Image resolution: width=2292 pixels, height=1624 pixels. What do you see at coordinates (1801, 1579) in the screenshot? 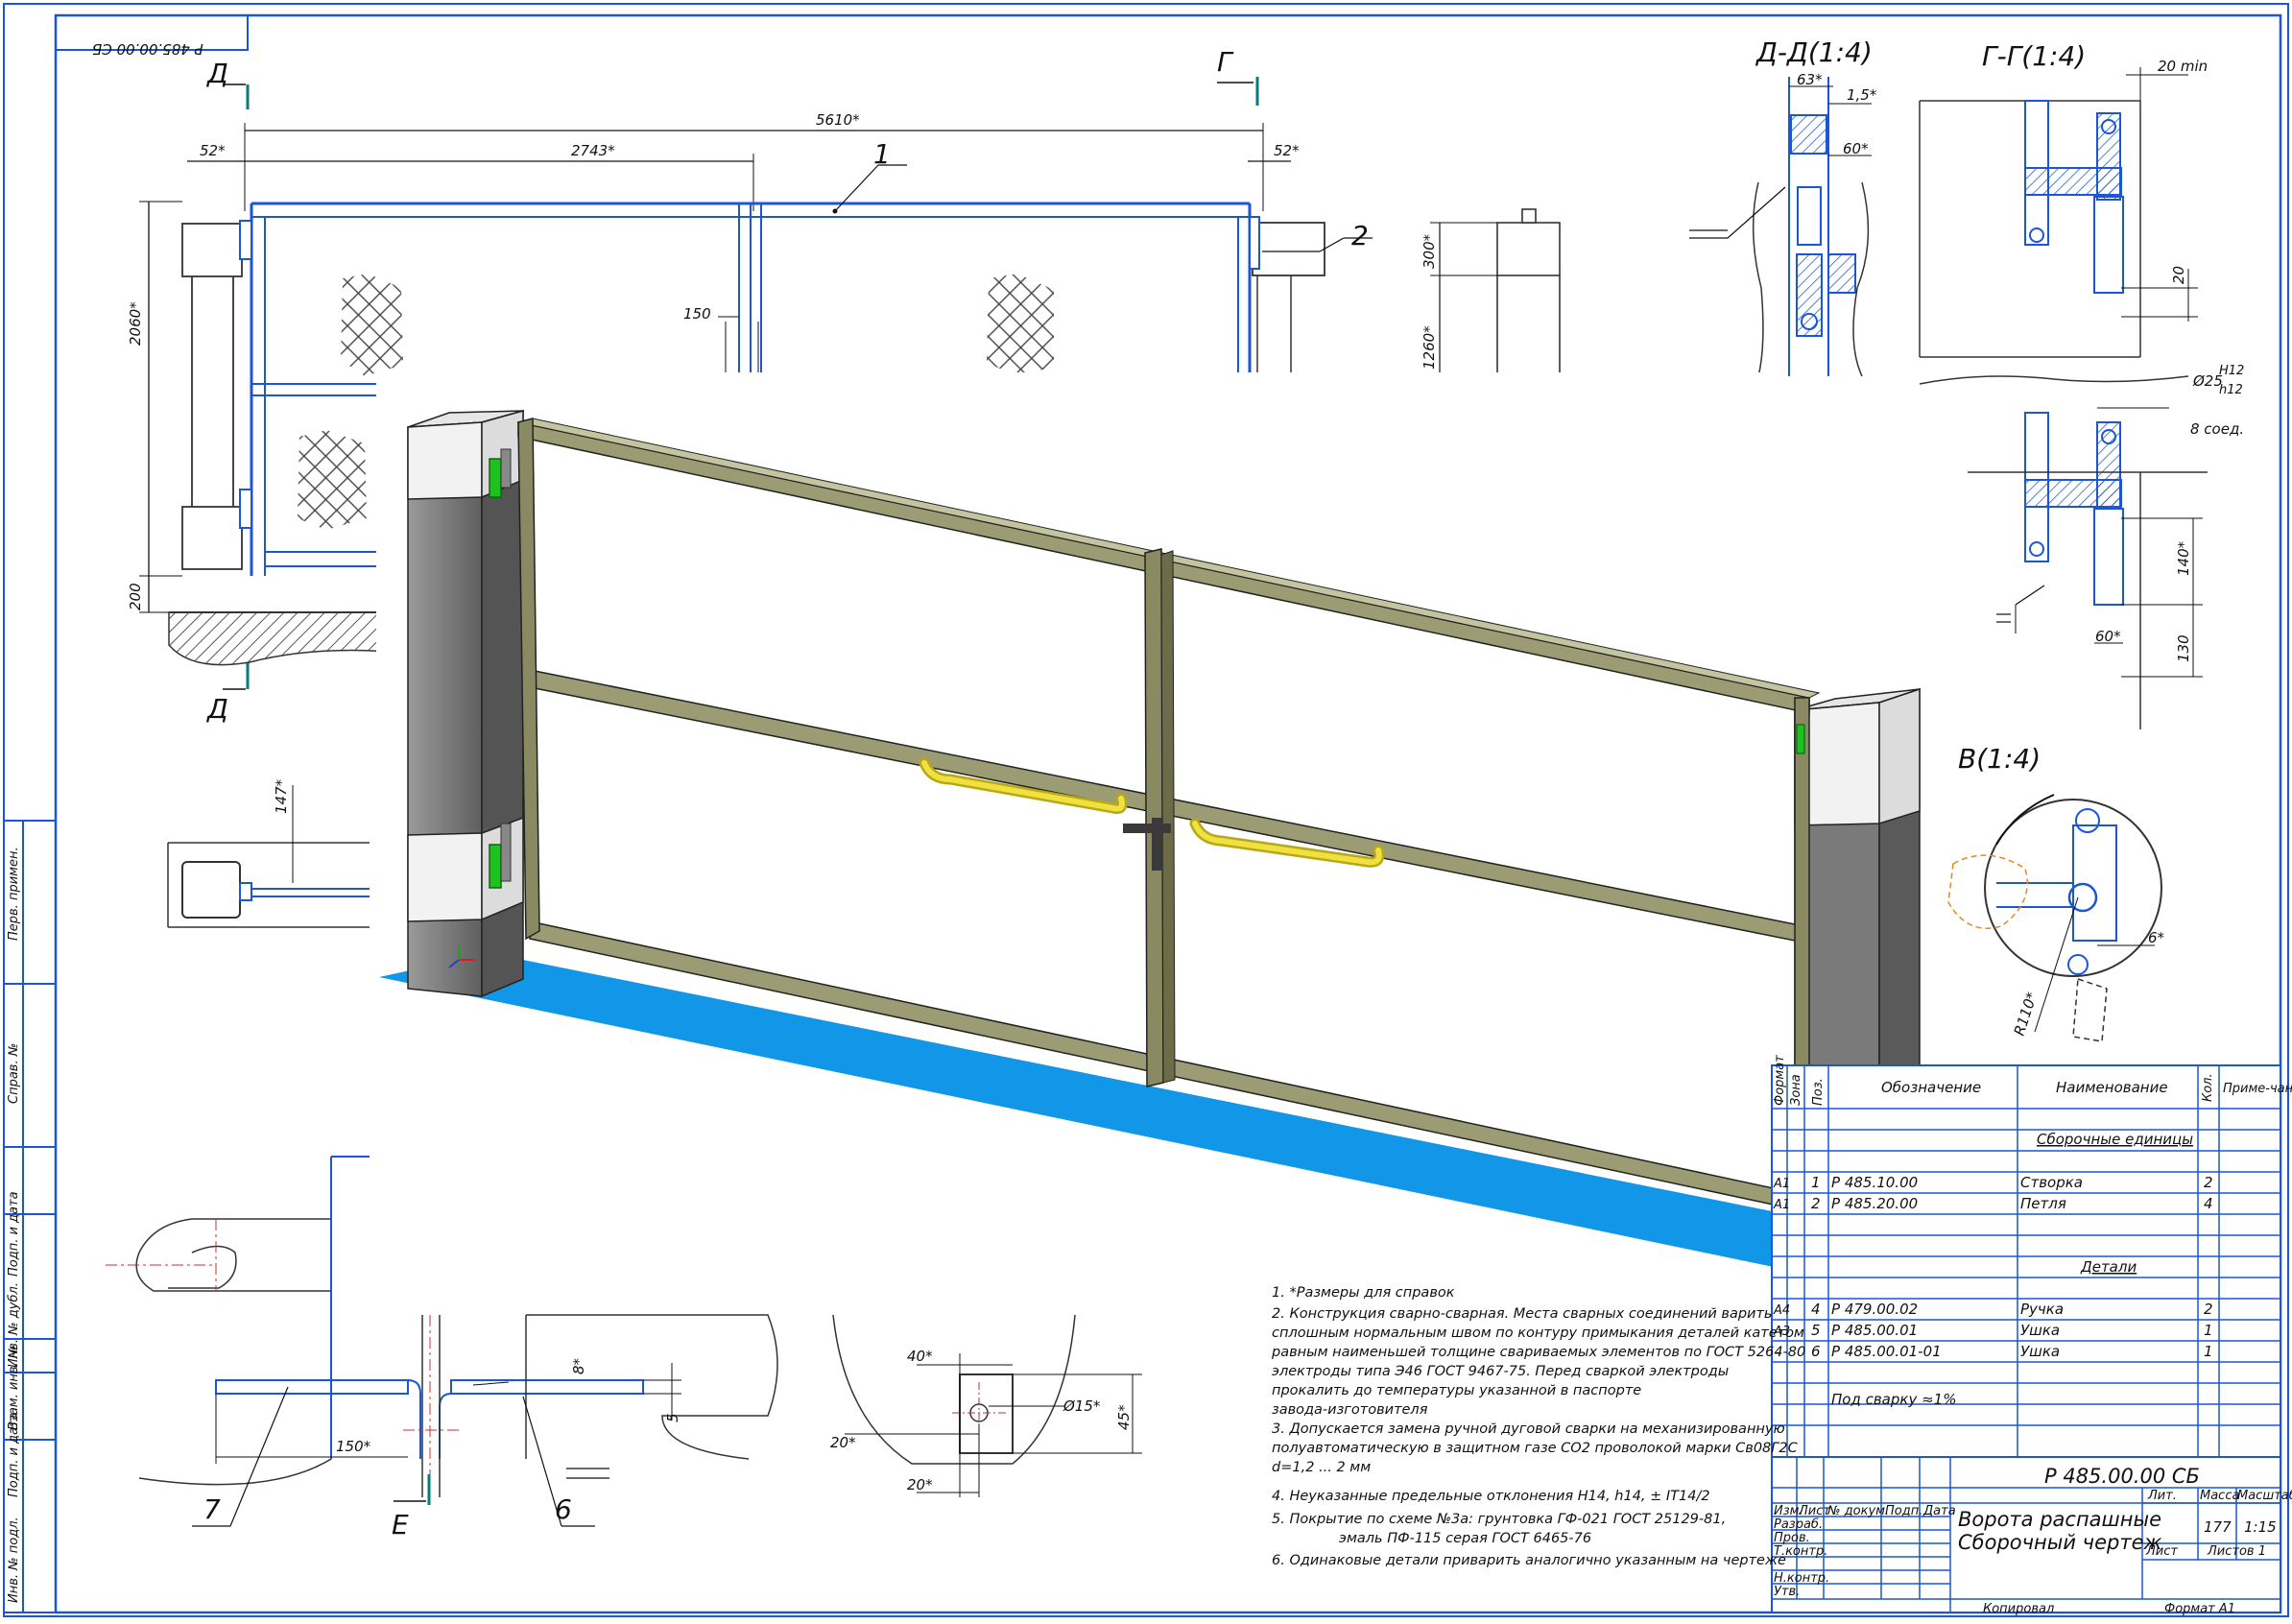
I see `tb-row: Н.контр.` at bounding box center [1801, 1579].